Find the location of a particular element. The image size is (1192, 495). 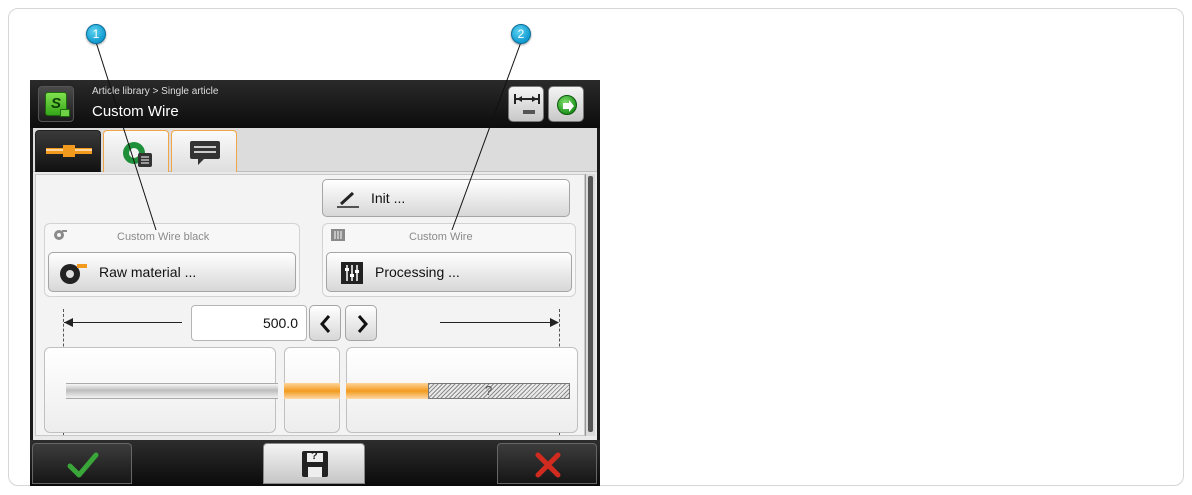

save-button: ? is located at coordinates (314, 463).